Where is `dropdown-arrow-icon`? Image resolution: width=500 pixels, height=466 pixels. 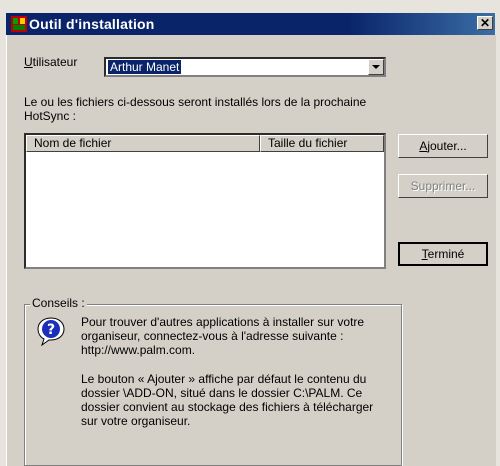
dropdown-arrow-icon is located at coordinates (376, 67).